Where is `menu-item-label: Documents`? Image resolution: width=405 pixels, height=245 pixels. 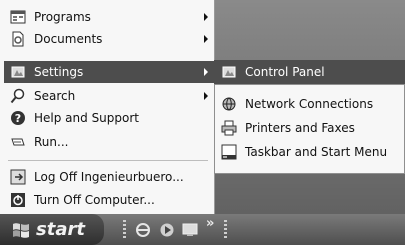 menu-item-label: Documents is located at coordinates (68, 39).